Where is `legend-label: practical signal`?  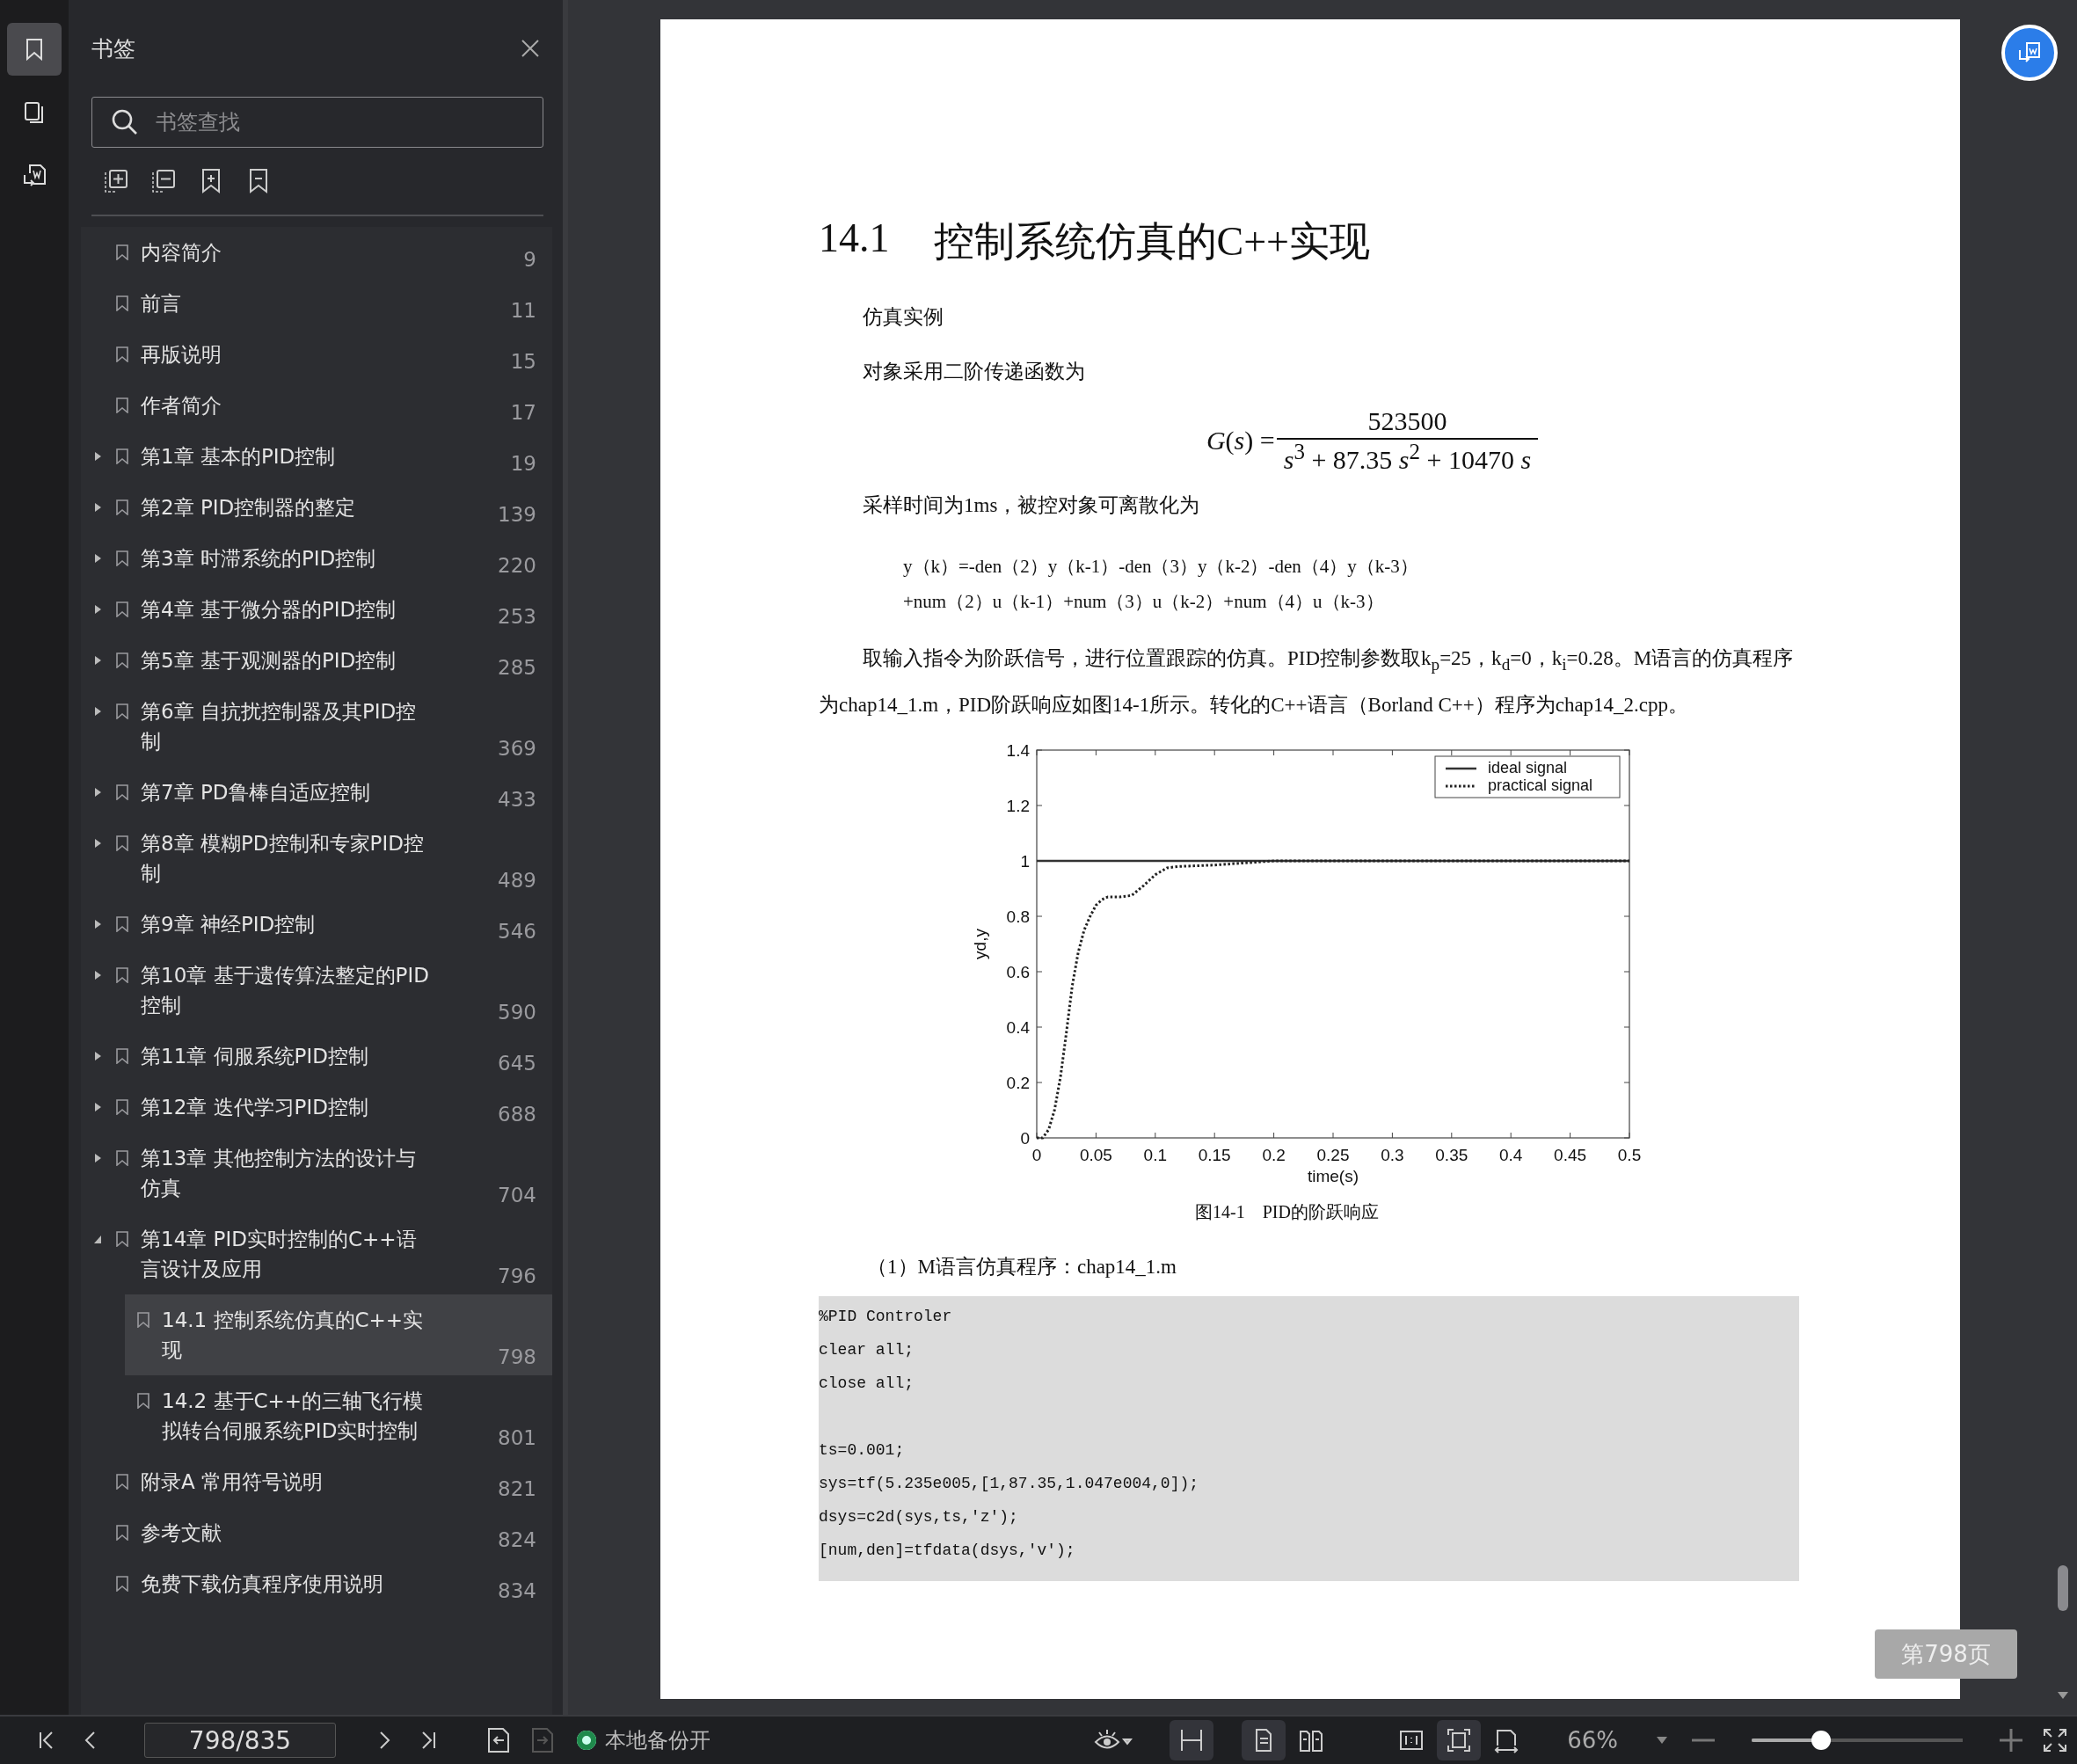 legend-label: practical signal is located at coordinates (1540, 785).